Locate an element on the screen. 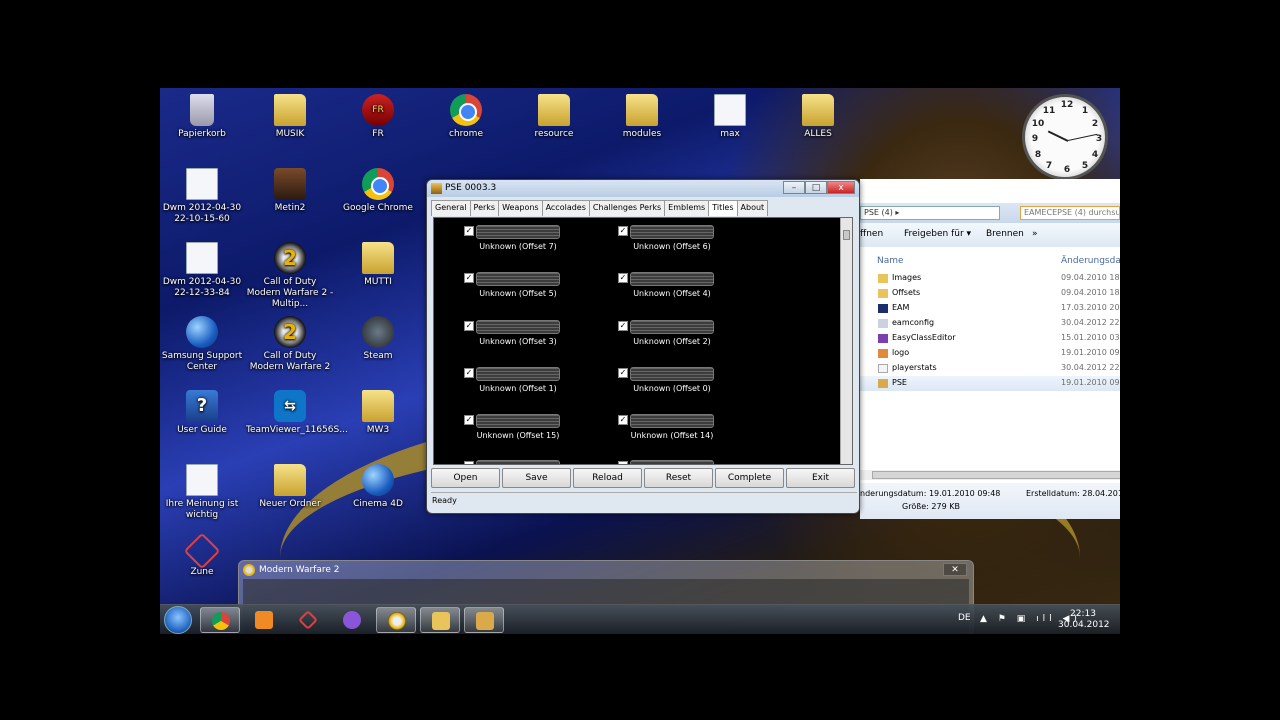  desktop-icon-mw3: MW3 is located at coordinates (378, 413).